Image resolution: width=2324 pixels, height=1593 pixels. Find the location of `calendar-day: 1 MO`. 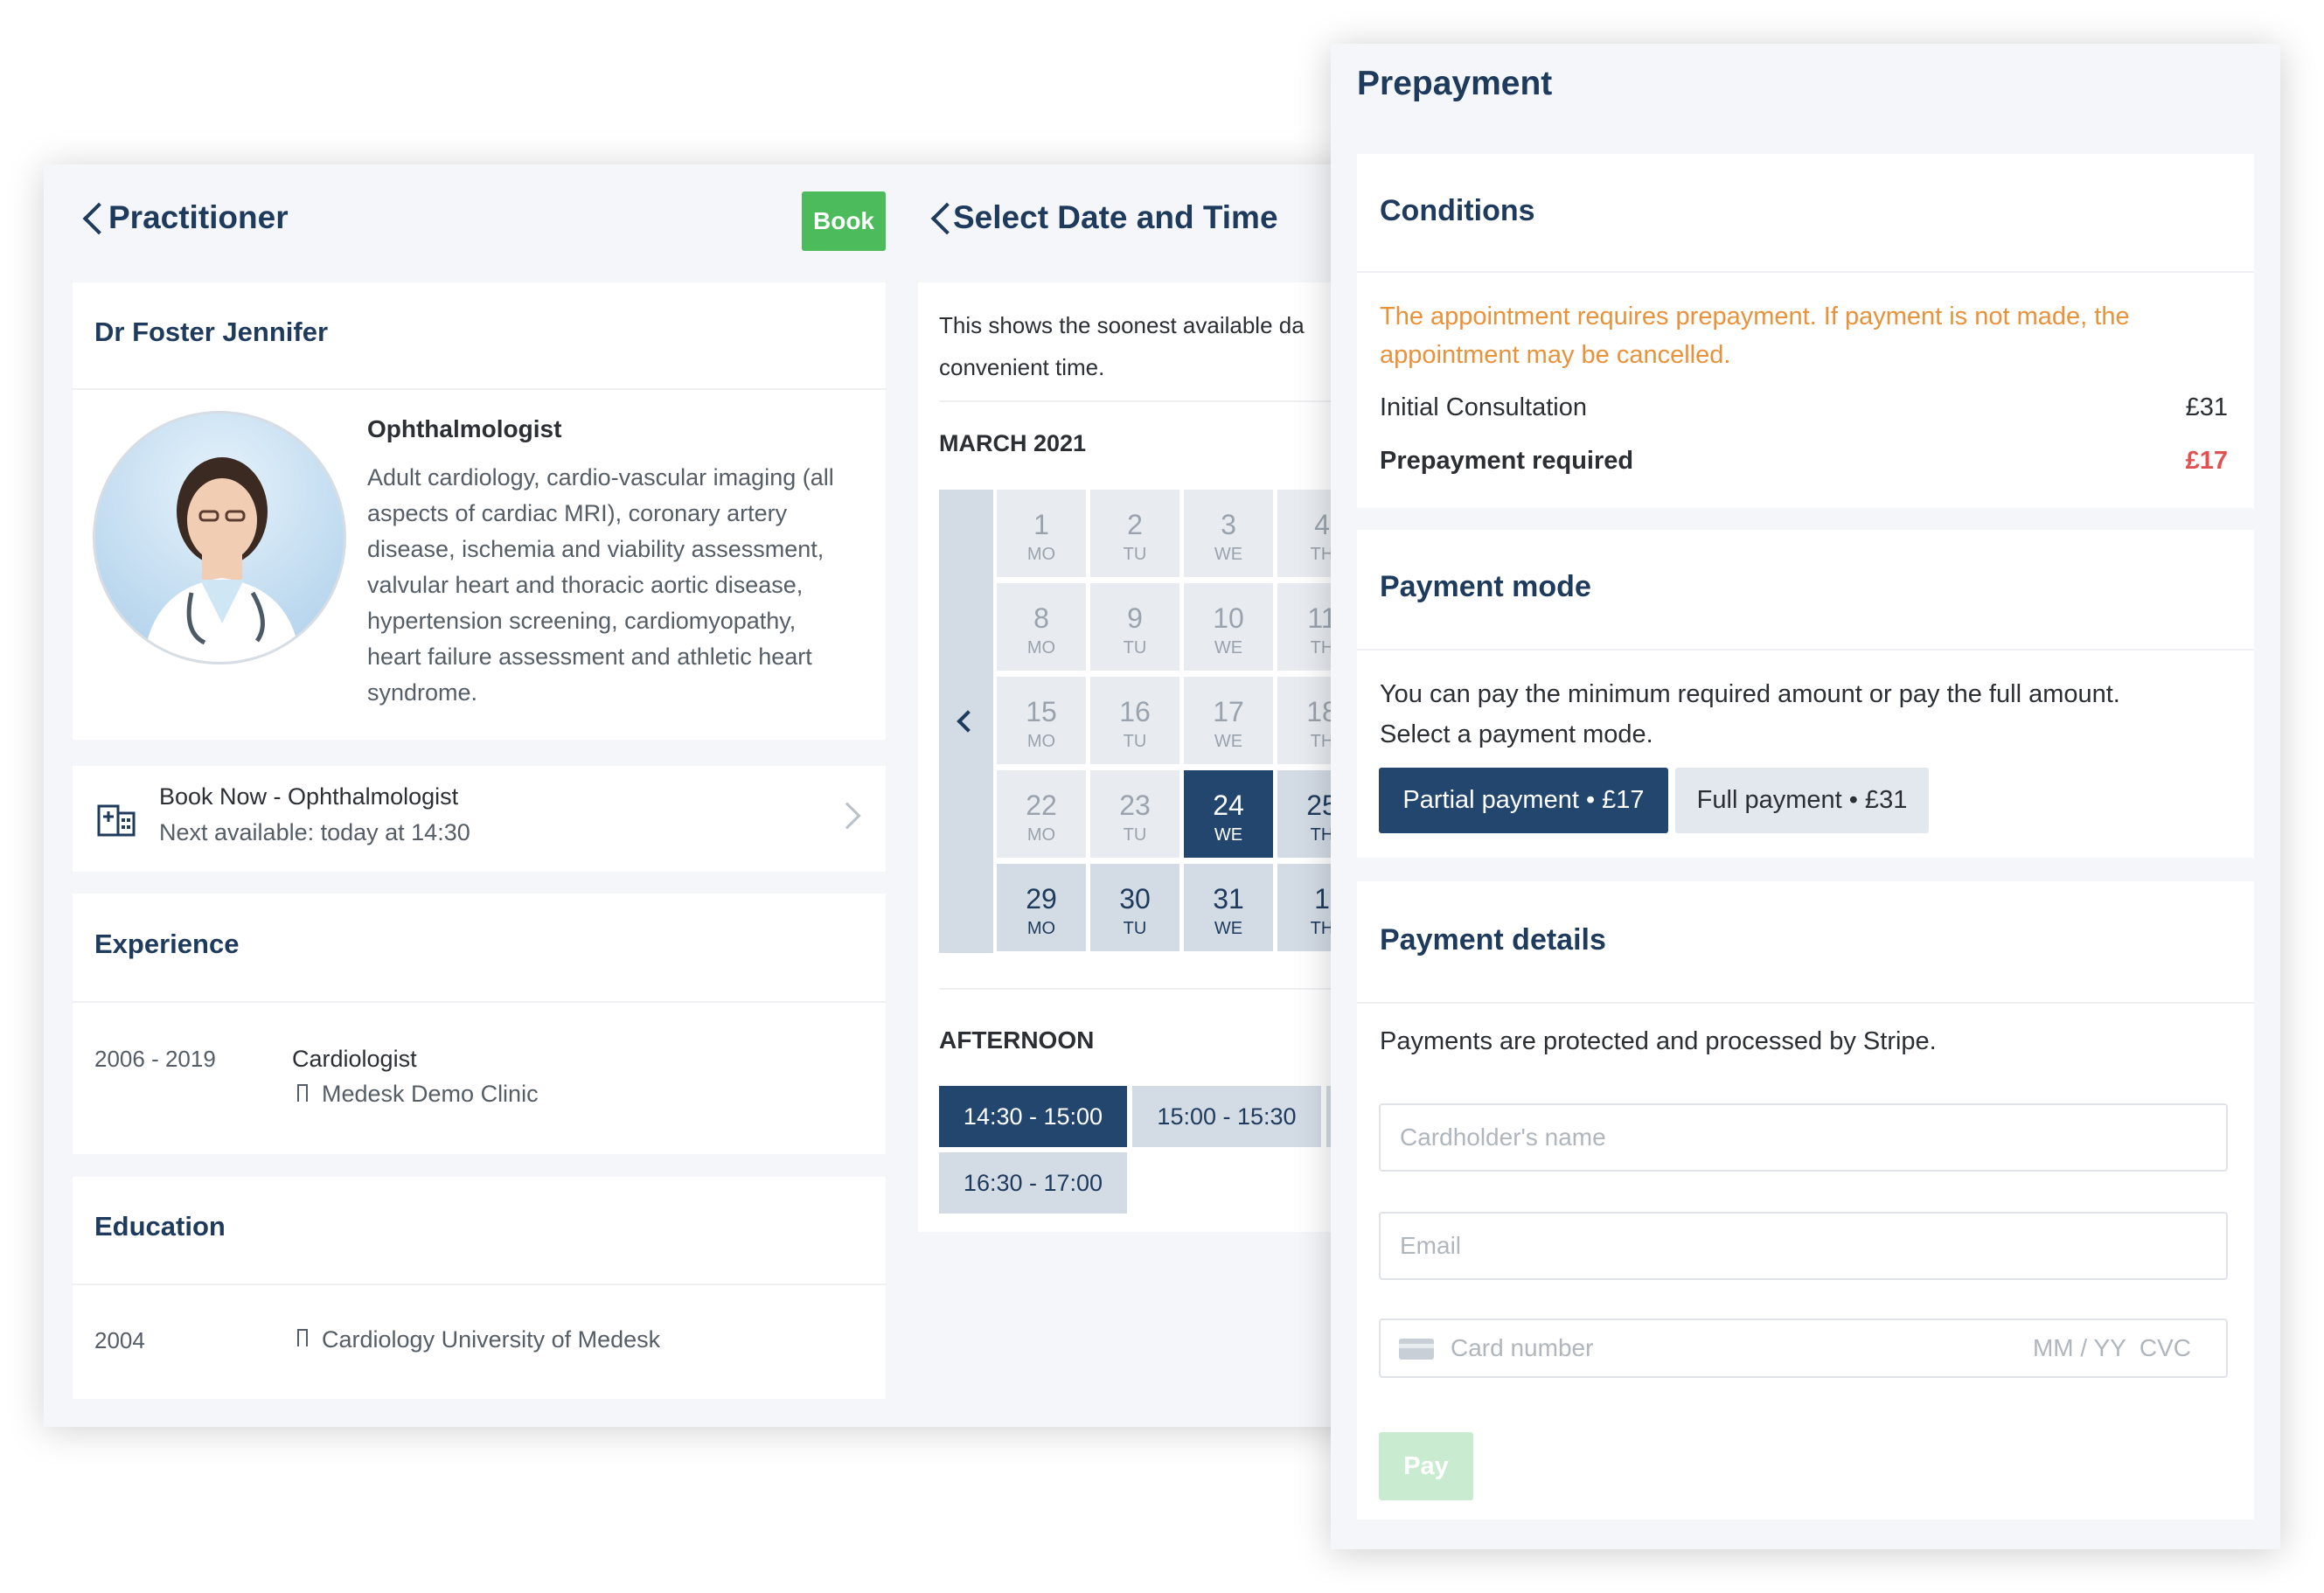

calendar-day: 1 MO is located at coordinates (1041, 533).